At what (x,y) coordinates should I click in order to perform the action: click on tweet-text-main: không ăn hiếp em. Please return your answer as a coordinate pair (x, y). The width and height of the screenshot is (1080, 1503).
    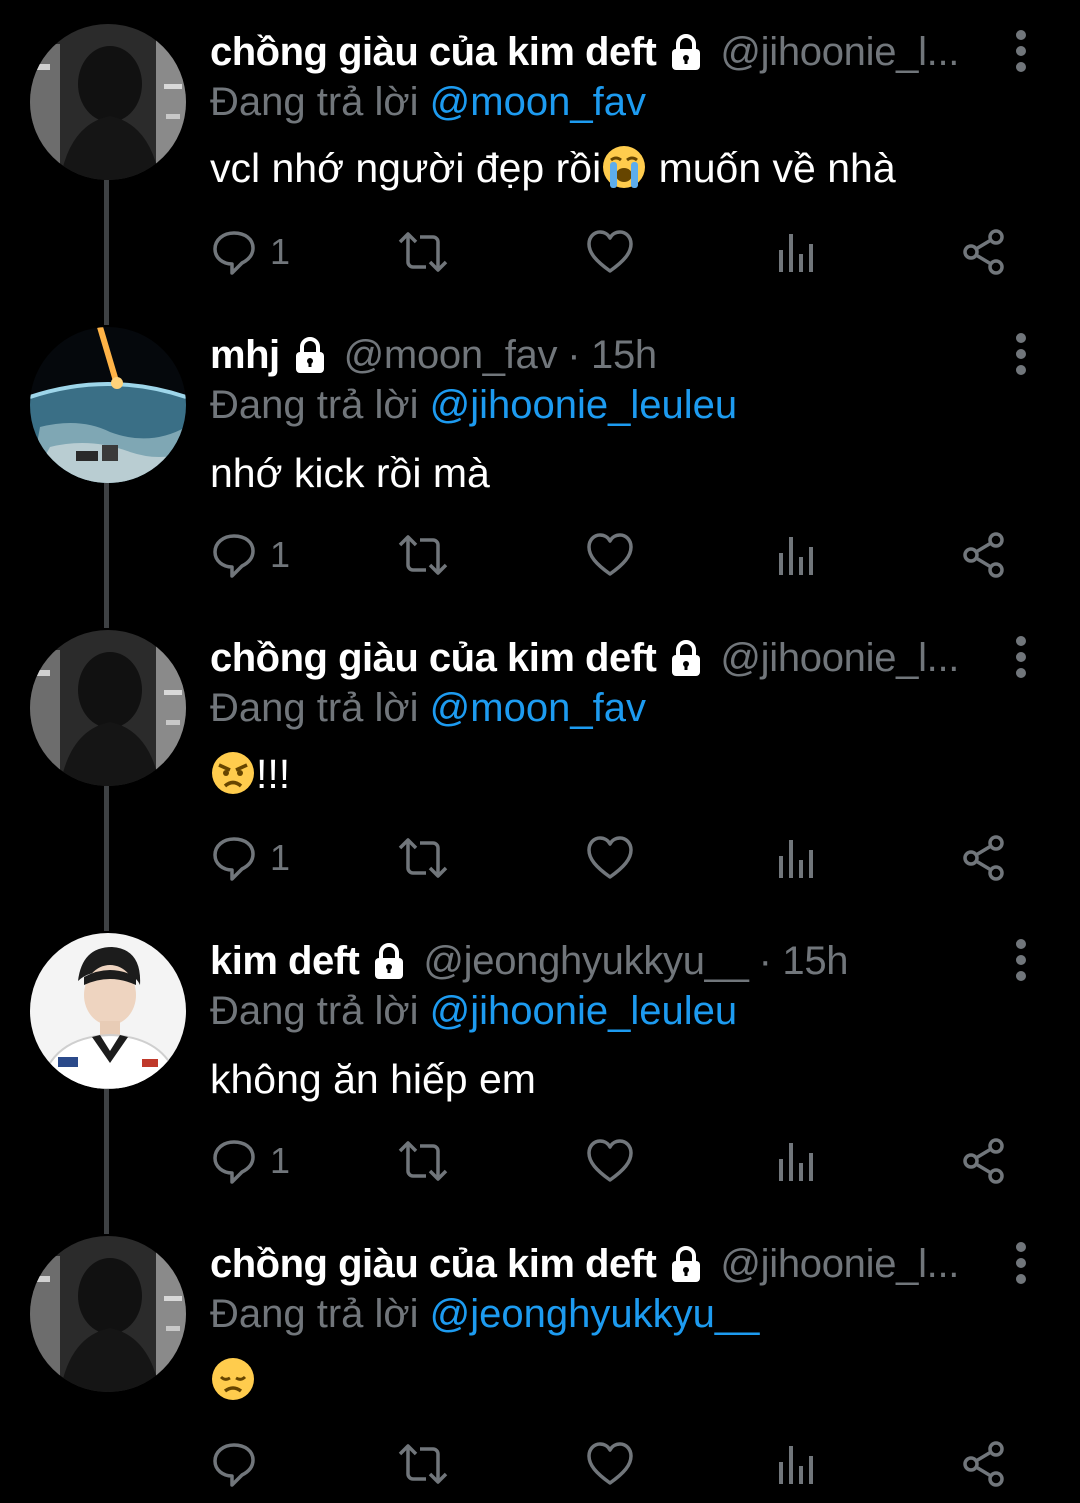
    Looking at the image, I should click on (373, 1079).